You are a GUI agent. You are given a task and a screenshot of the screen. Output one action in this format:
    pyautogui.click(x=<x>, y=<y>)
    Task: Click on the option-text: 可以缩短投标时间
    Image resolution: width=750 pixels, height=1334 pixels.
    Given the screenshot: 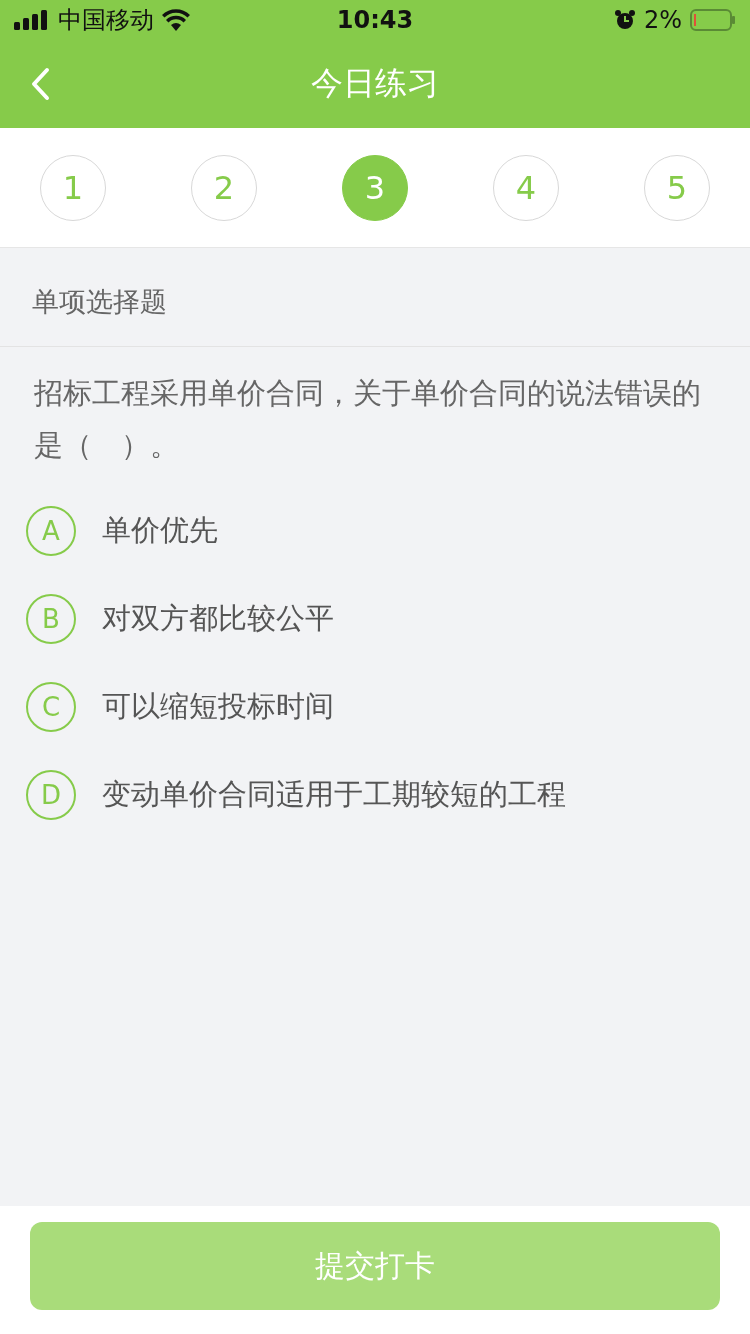 What is the action you would take?
    pyautogui.click(x=218, y=707)
    